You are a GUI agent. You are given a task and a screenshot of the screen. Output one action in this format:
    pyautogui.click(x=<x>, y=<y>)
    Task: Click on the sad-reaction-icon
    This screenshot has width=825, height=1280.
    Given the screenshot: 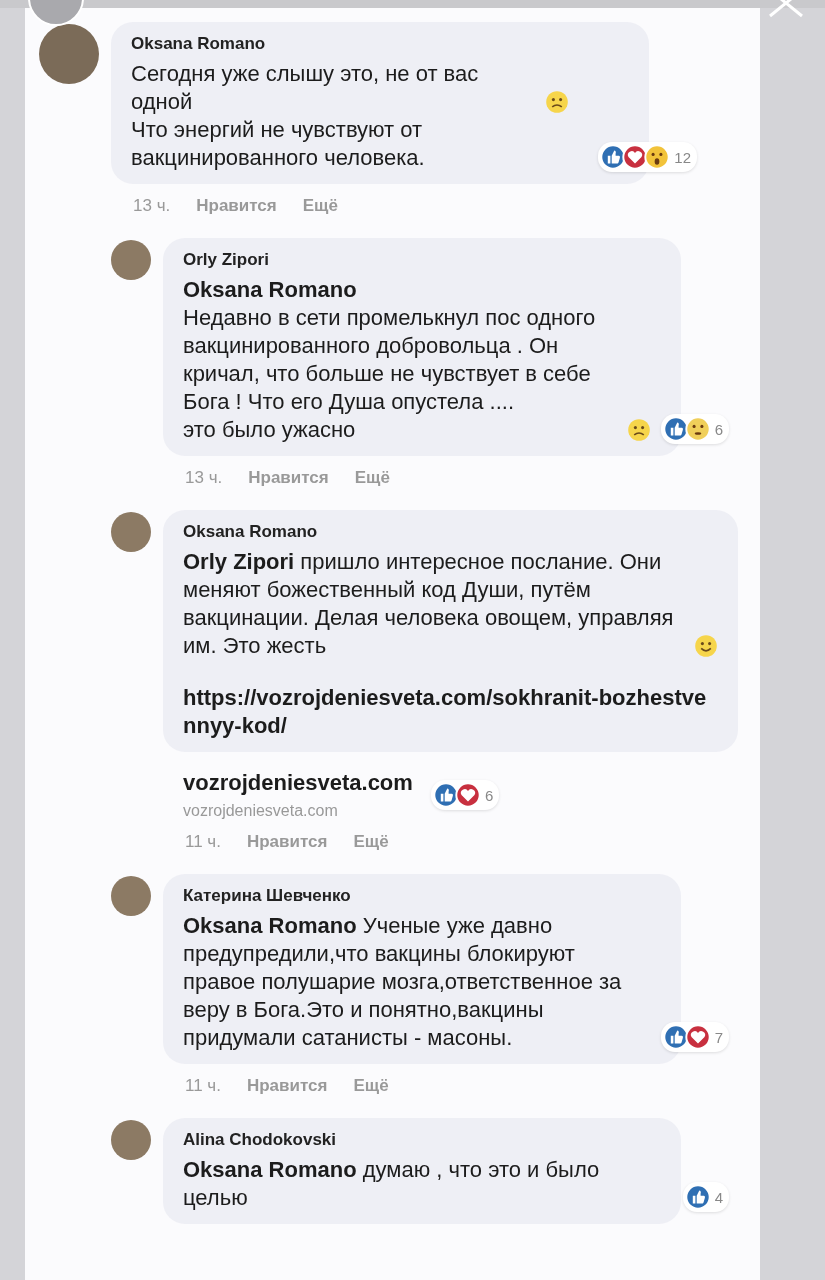 What is the action you would take?
    pyautogui.click(x=697, y=429)
    